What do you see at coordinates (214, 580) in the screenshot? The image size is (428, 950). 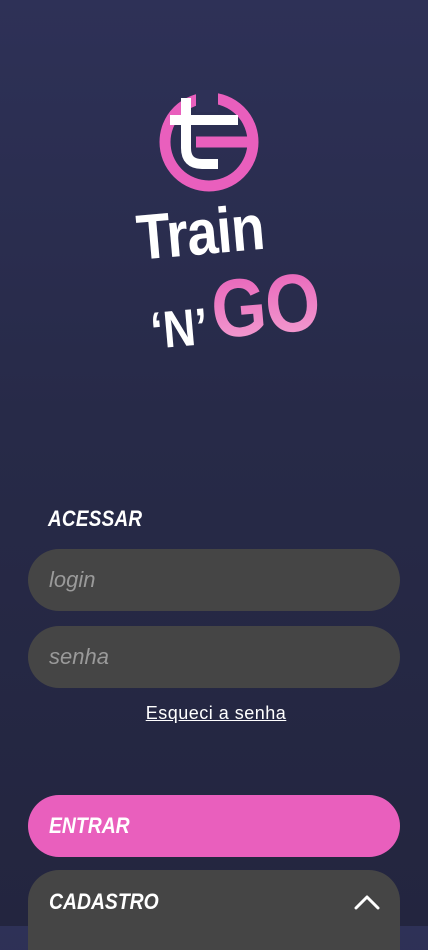 I see `login-input` at bounding box center [214, 580].